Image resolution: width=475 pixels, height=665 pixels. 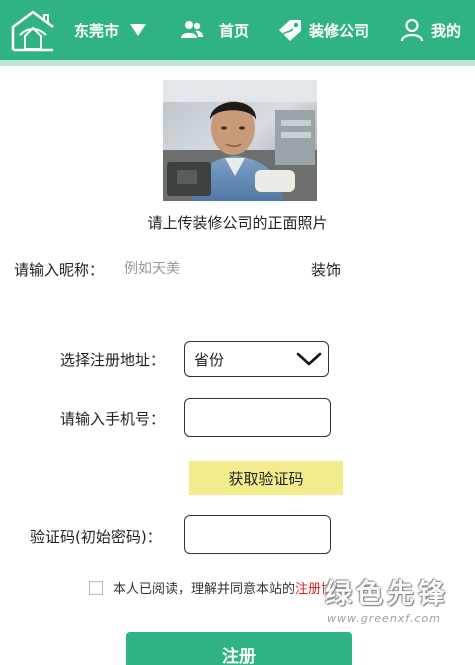 I want to click on nickname-suffix: 装饰, so click(x=326, y=270).